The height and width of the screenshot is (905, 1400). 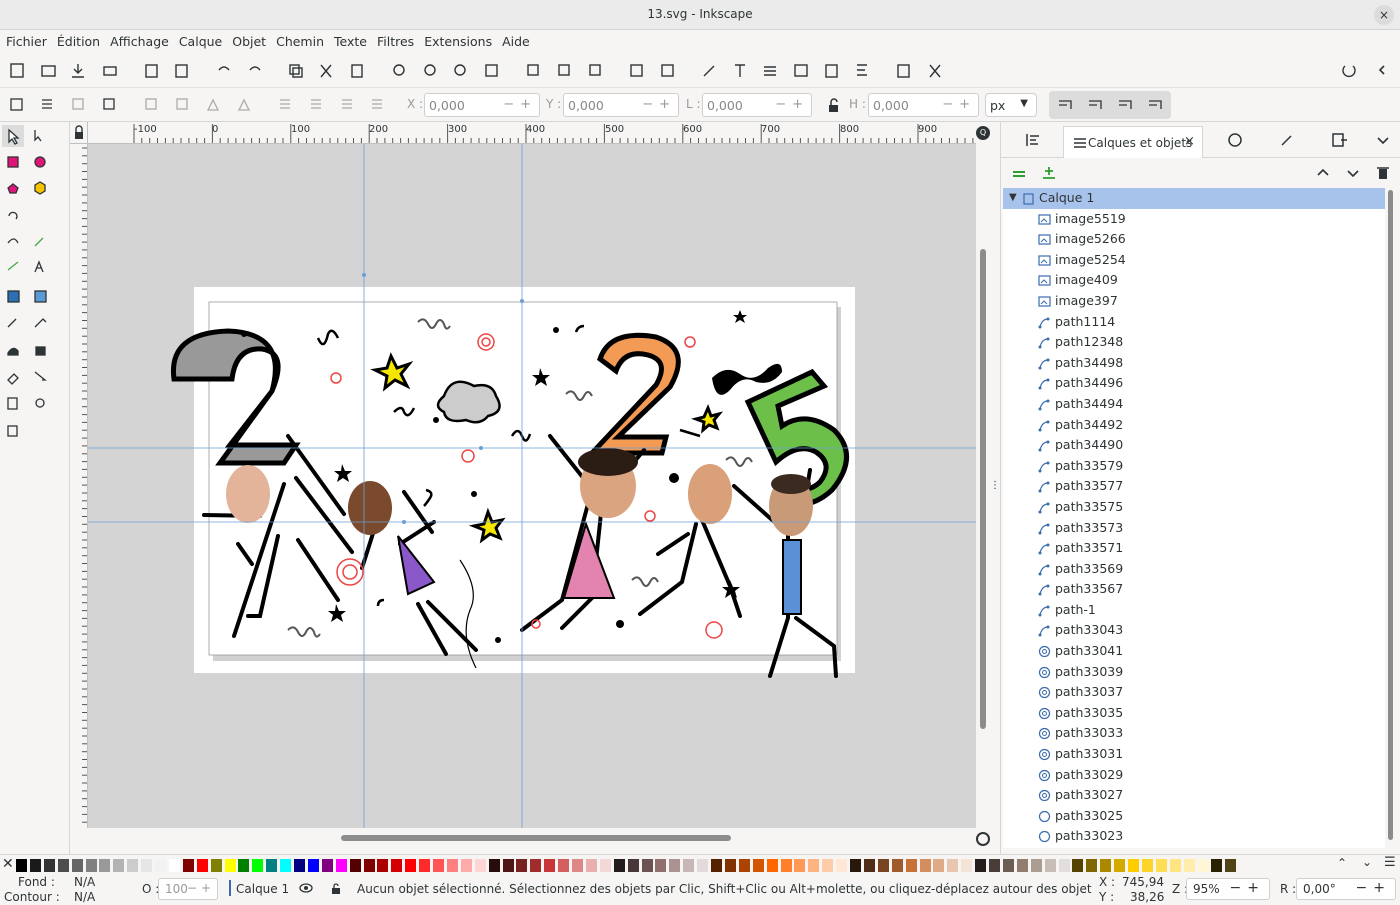 What do you see at coordinates (621, 105) in the screenshot?
I see `y-field: 0,000 −+` at bounding box center [621, 105].